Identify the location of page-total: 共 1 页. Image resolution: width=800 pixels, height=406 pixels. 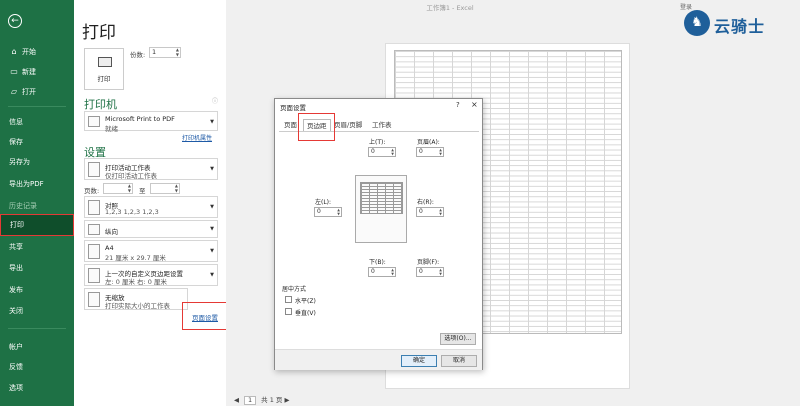
(272, 400).